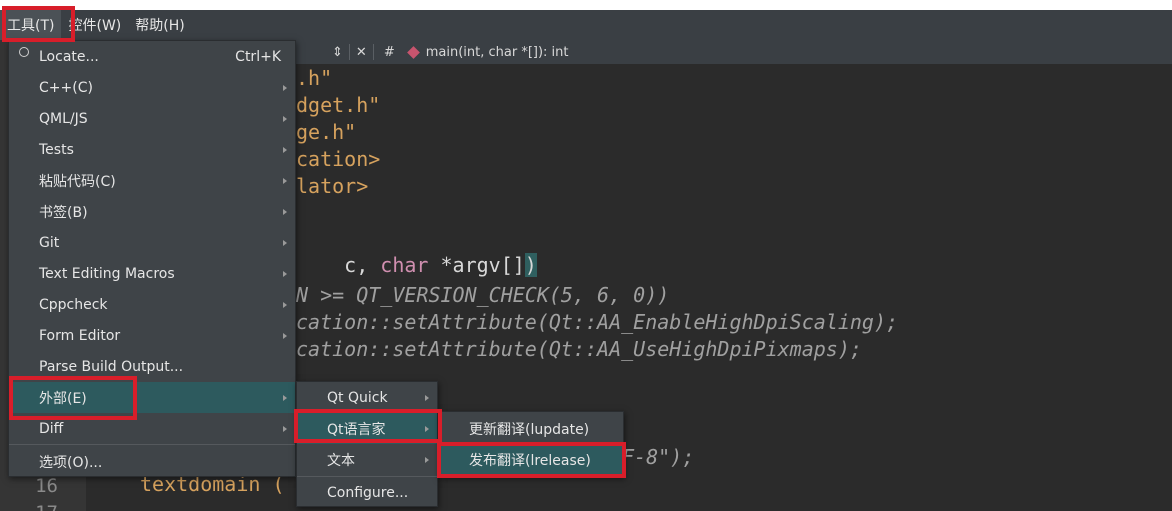 The image size is (1172, 511). I want to click on code-line: lator>, so click(332, 186).